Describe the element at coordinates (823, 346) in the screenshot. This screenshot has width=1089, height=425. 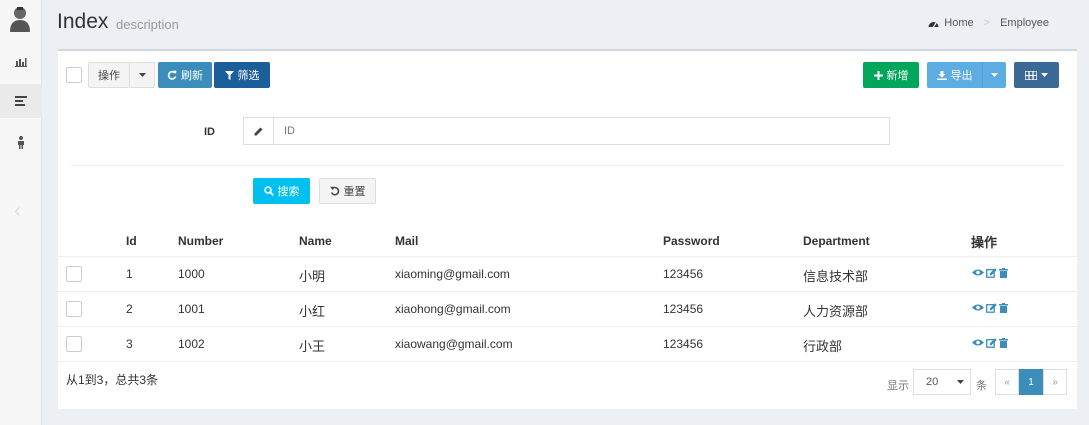
I see `table-cell-department: 行政部` at that location.